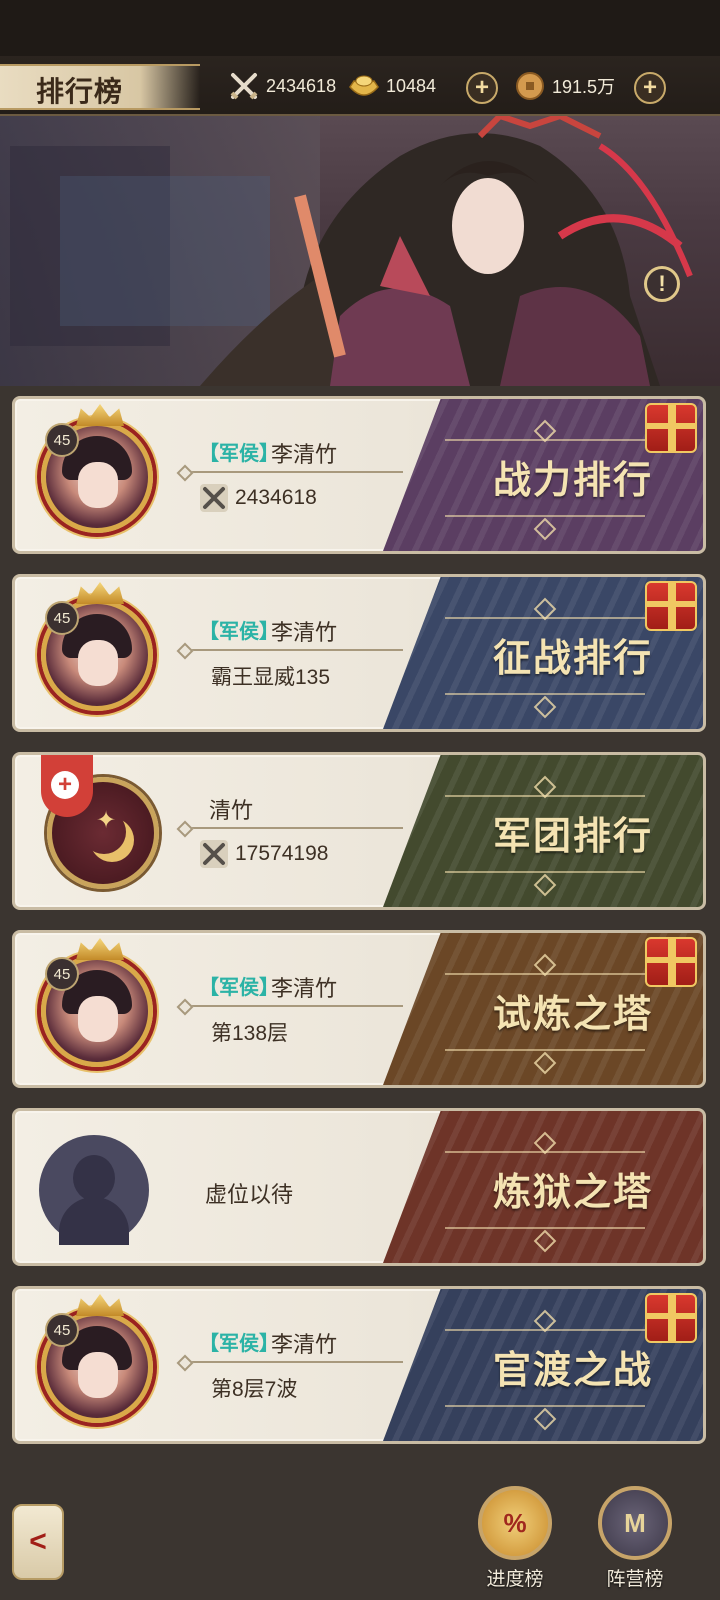 The width and height of the screenshot is (720, 1600). What do you see at coordinates (276, 497) in the screenshot?
I see `stat-value: 2434618` at bounding box center [276, 497].